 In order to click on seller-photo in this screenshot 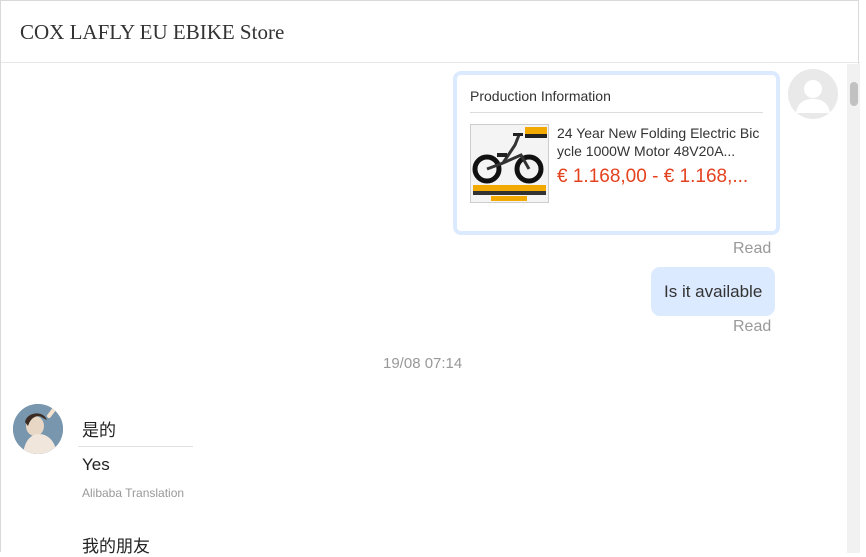, I will do `click(38, 429)`.